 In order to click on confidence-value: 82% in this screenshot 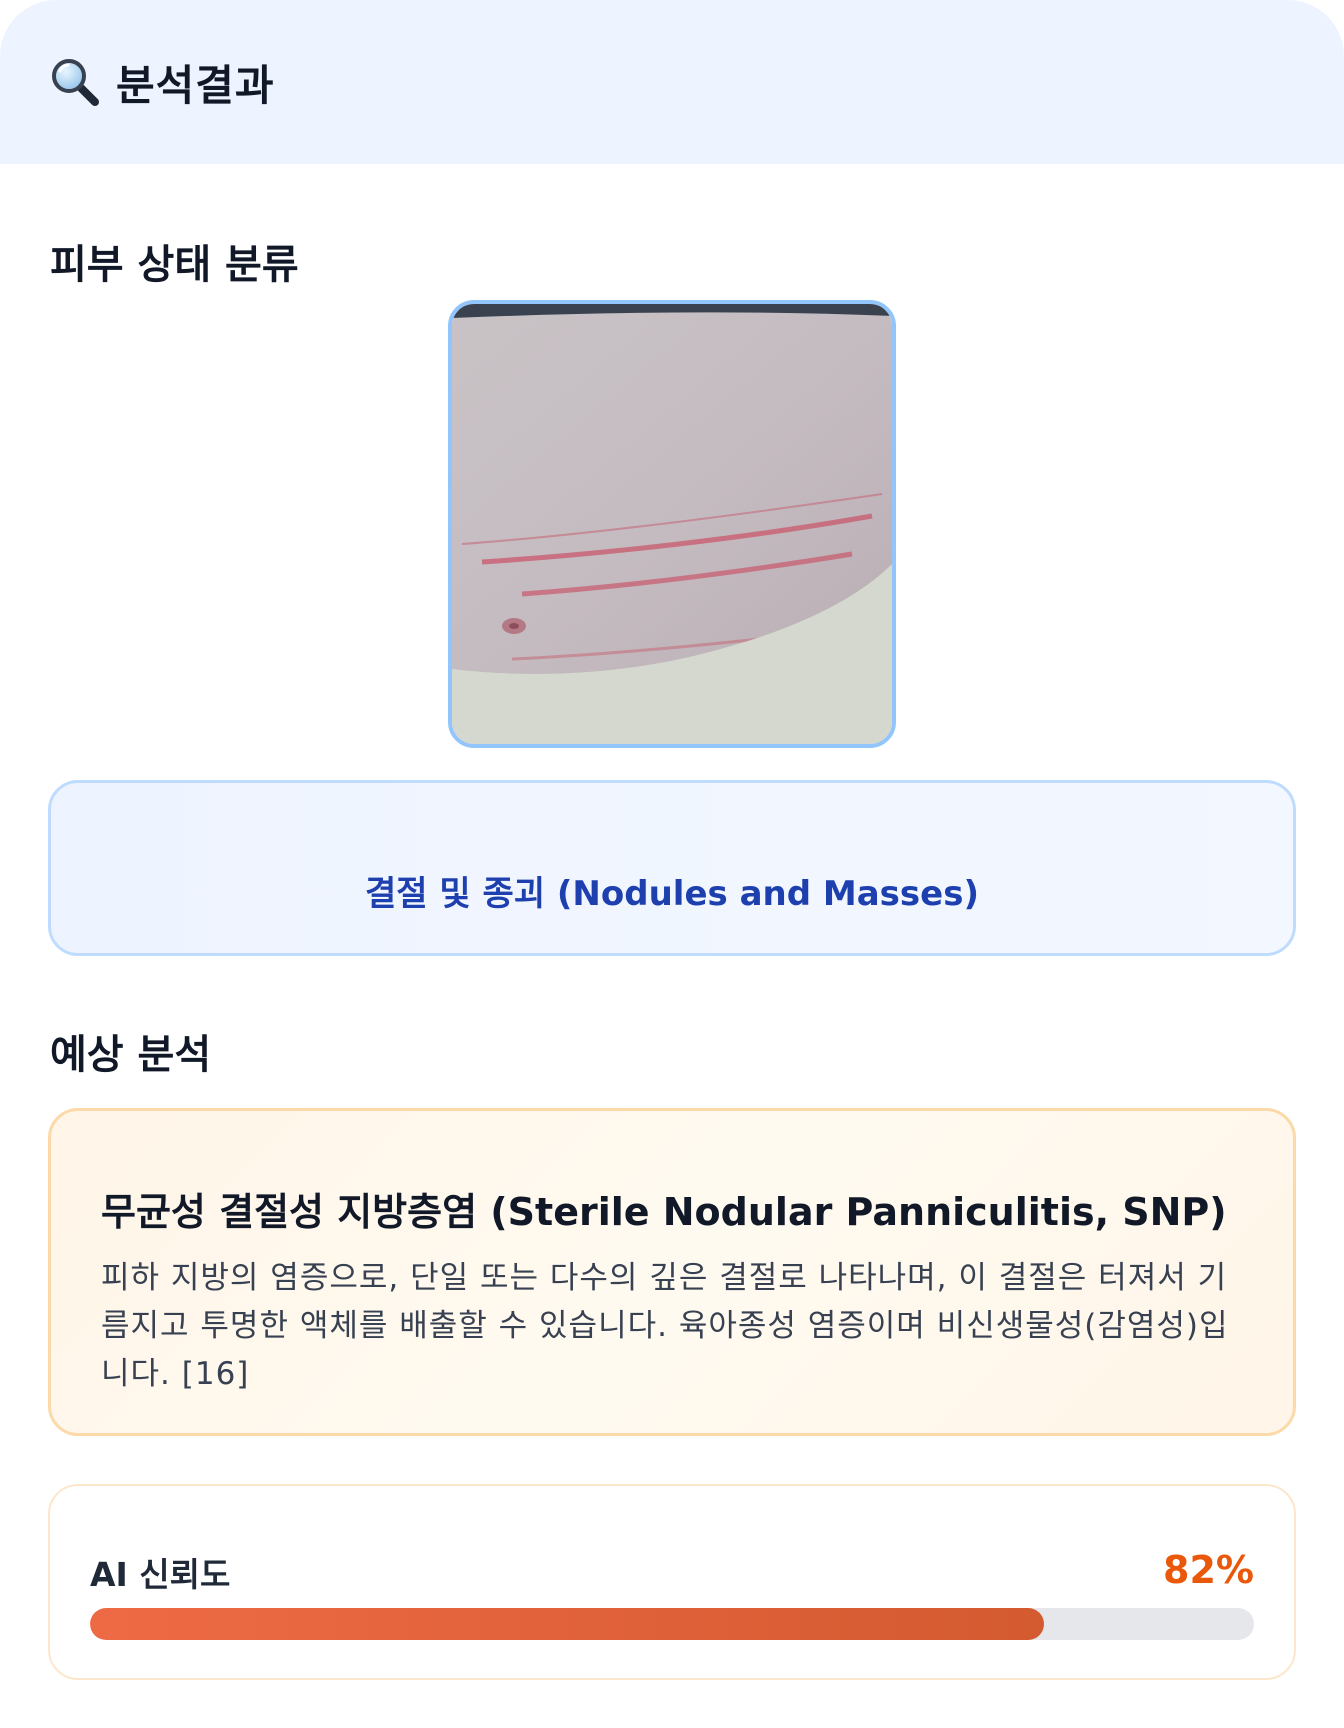, I will do `click(1208, 1570)`.